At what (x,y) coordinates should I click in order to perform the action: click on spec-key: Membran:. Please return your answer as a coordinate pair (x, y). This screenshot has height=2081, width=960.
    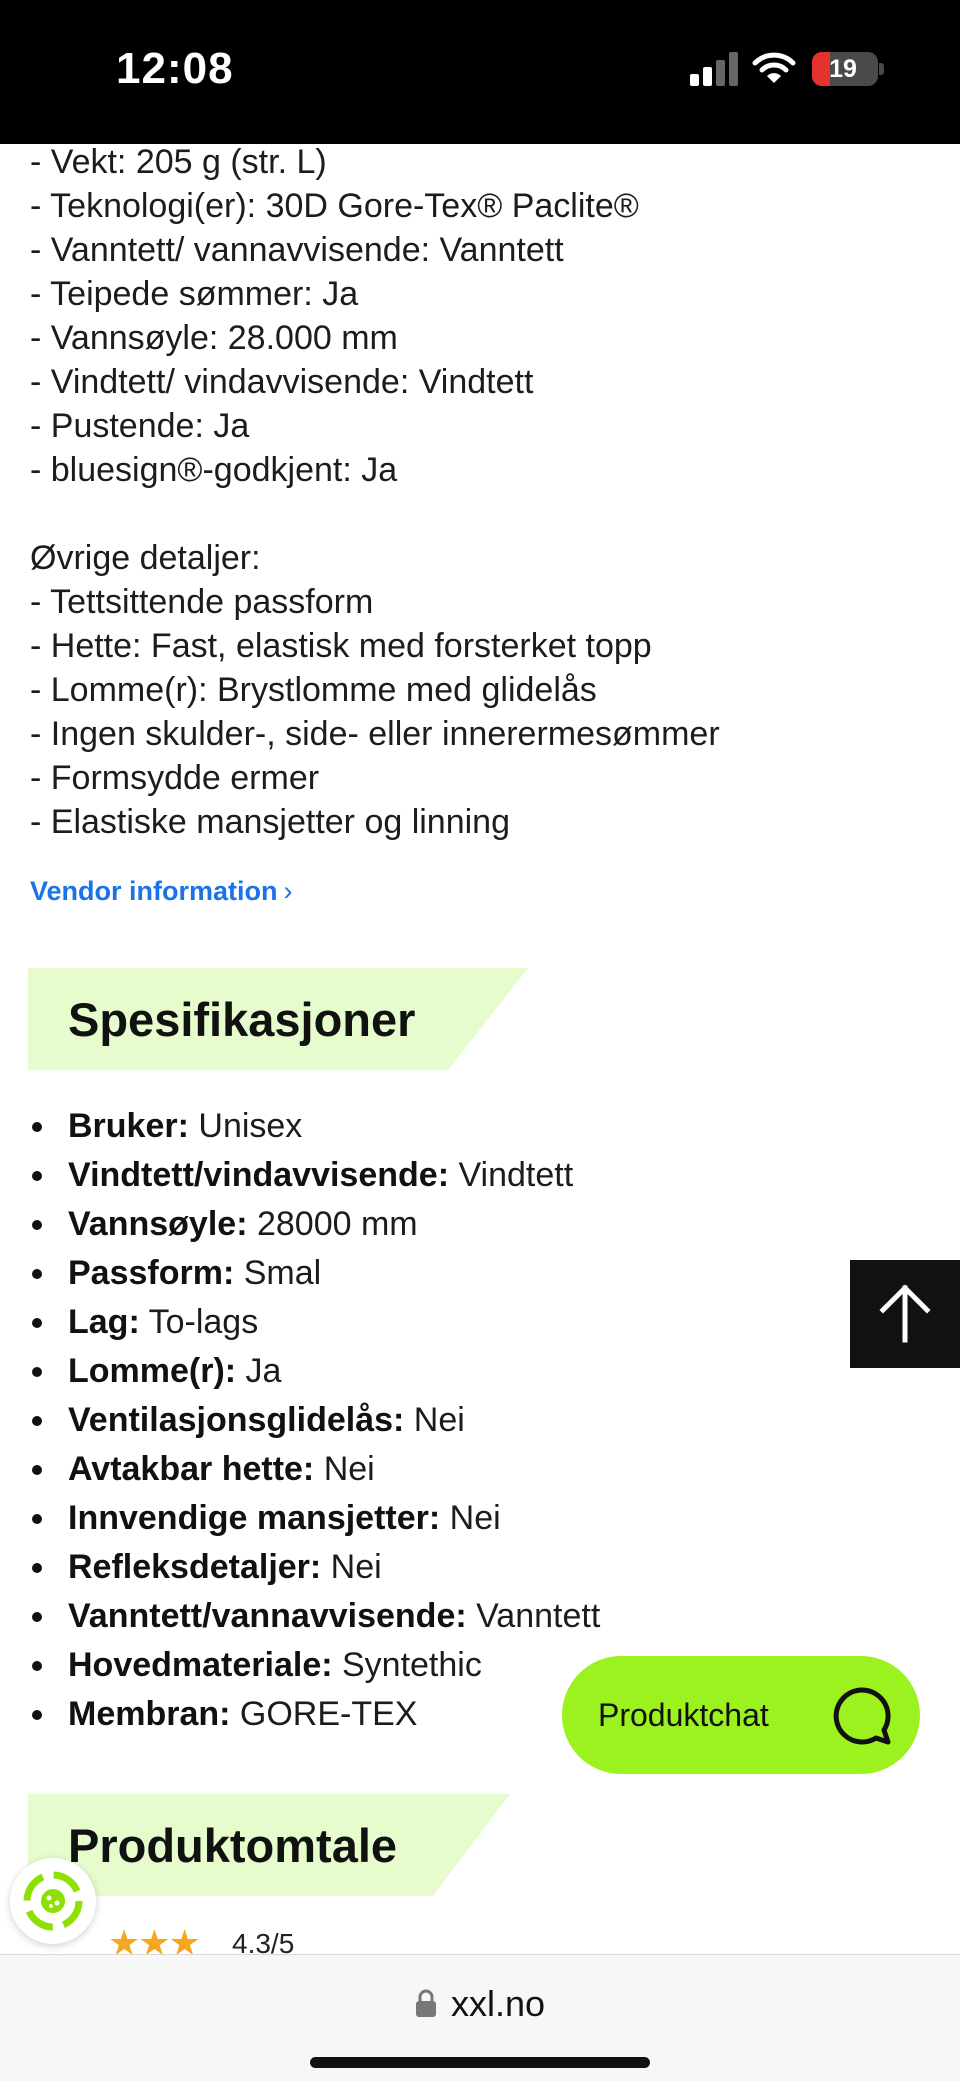
    Looking at the image, I should click on (149, 1714).